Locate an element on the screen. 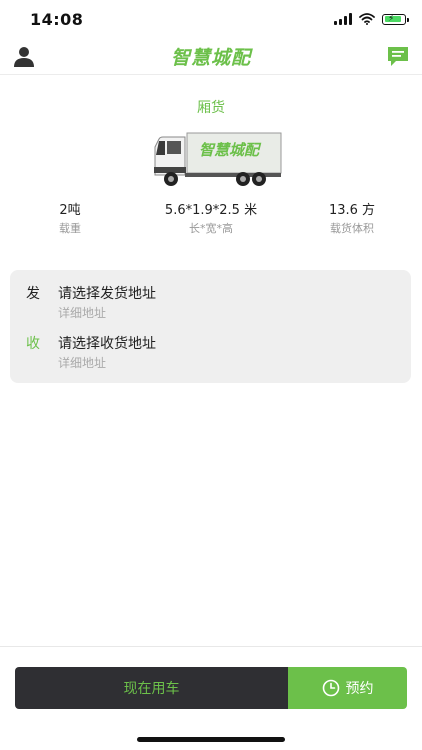 The height and width of the screenshot is (750, 422). spec-load: 2吨 载重 is located at coordinates (70, 217).